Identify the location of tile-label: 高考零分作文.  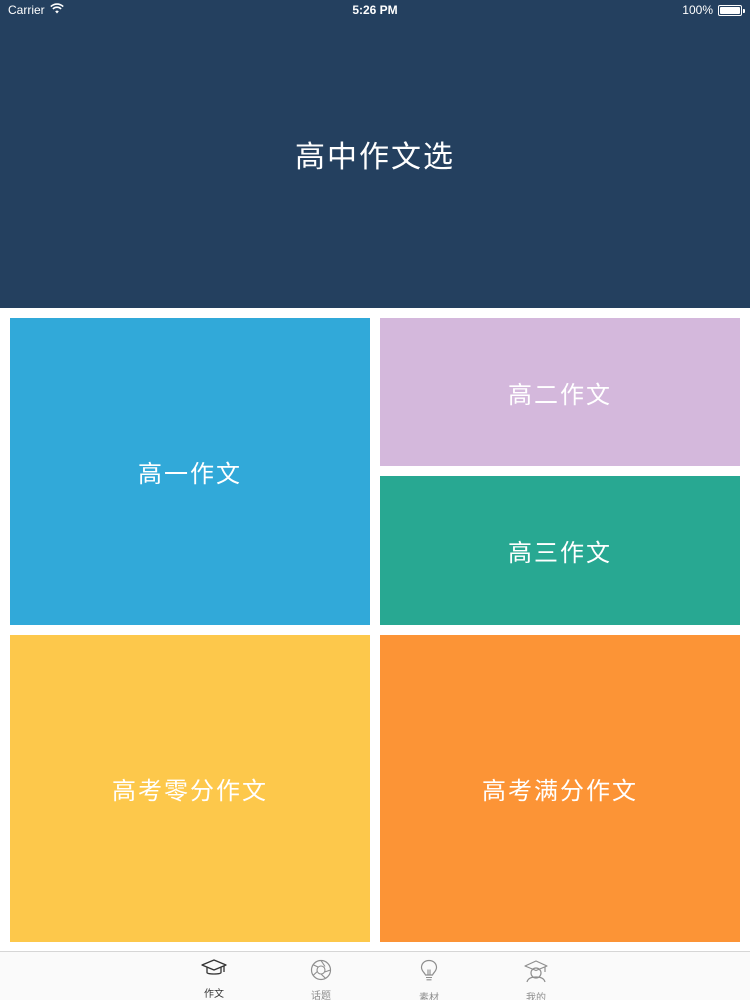
(190, 791).